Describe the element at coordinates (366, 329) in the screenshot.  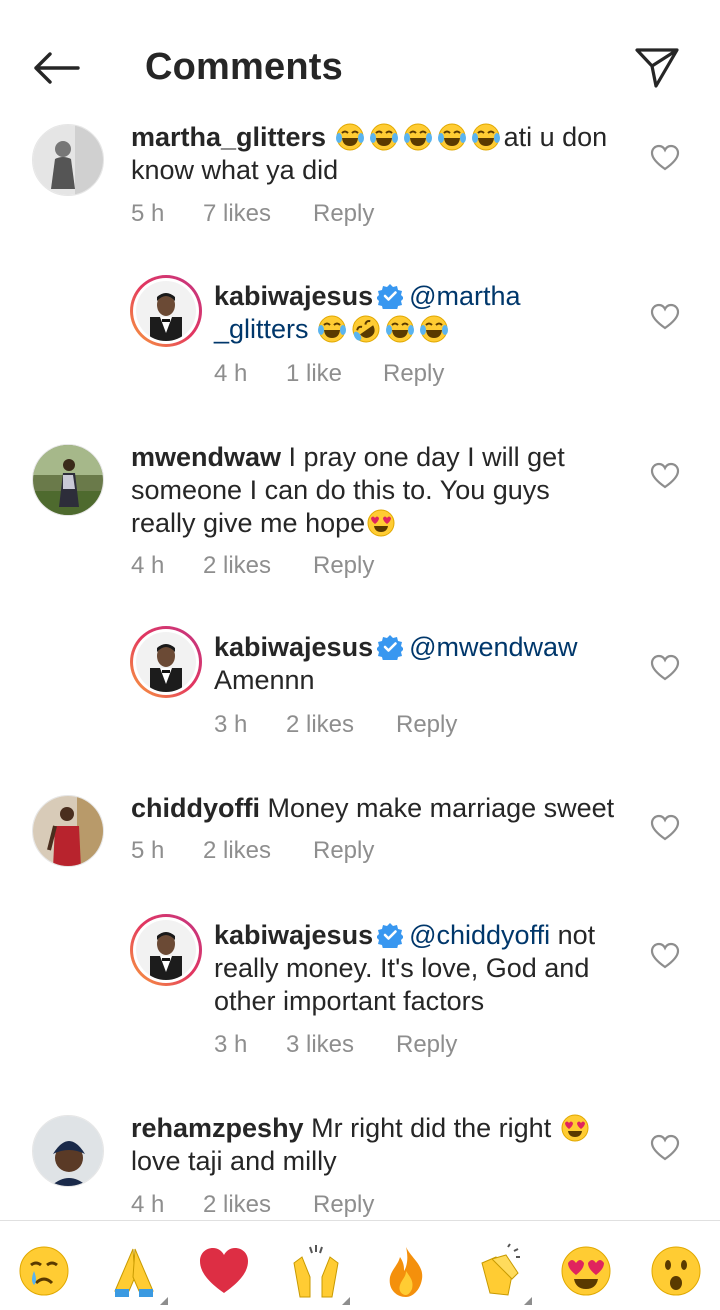
I see `rolling-laughing-emoji-icon` at that location.